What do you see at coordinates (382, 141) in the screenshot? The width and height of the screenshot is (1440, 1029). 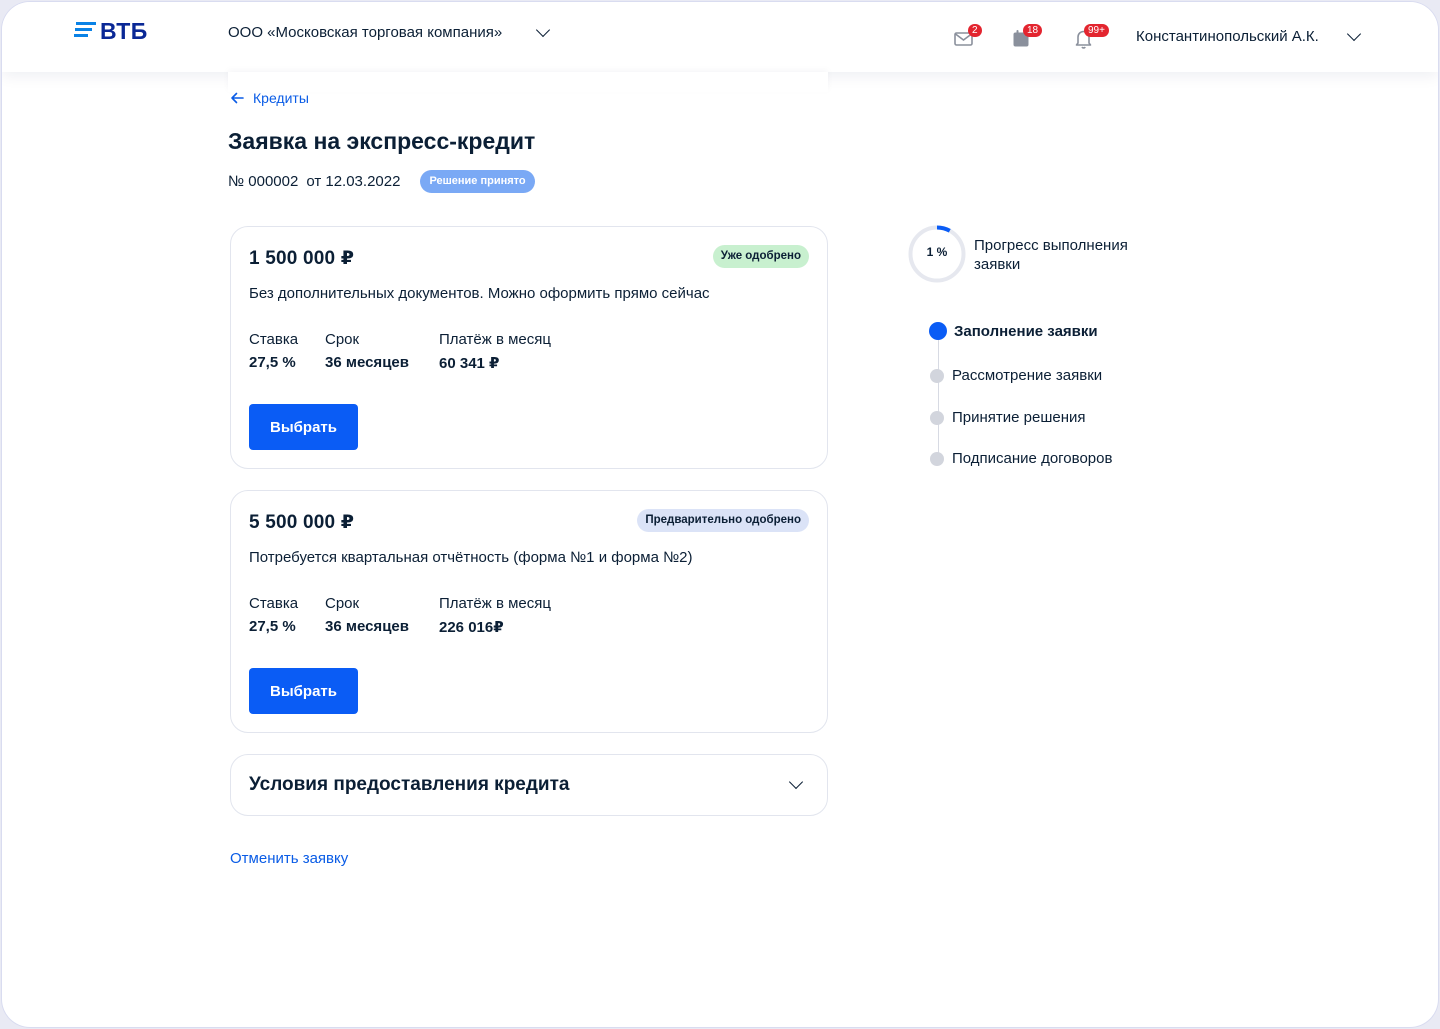 I see `page-title: Заявка на экспресс-кредит` at bounding box center [382, 141].